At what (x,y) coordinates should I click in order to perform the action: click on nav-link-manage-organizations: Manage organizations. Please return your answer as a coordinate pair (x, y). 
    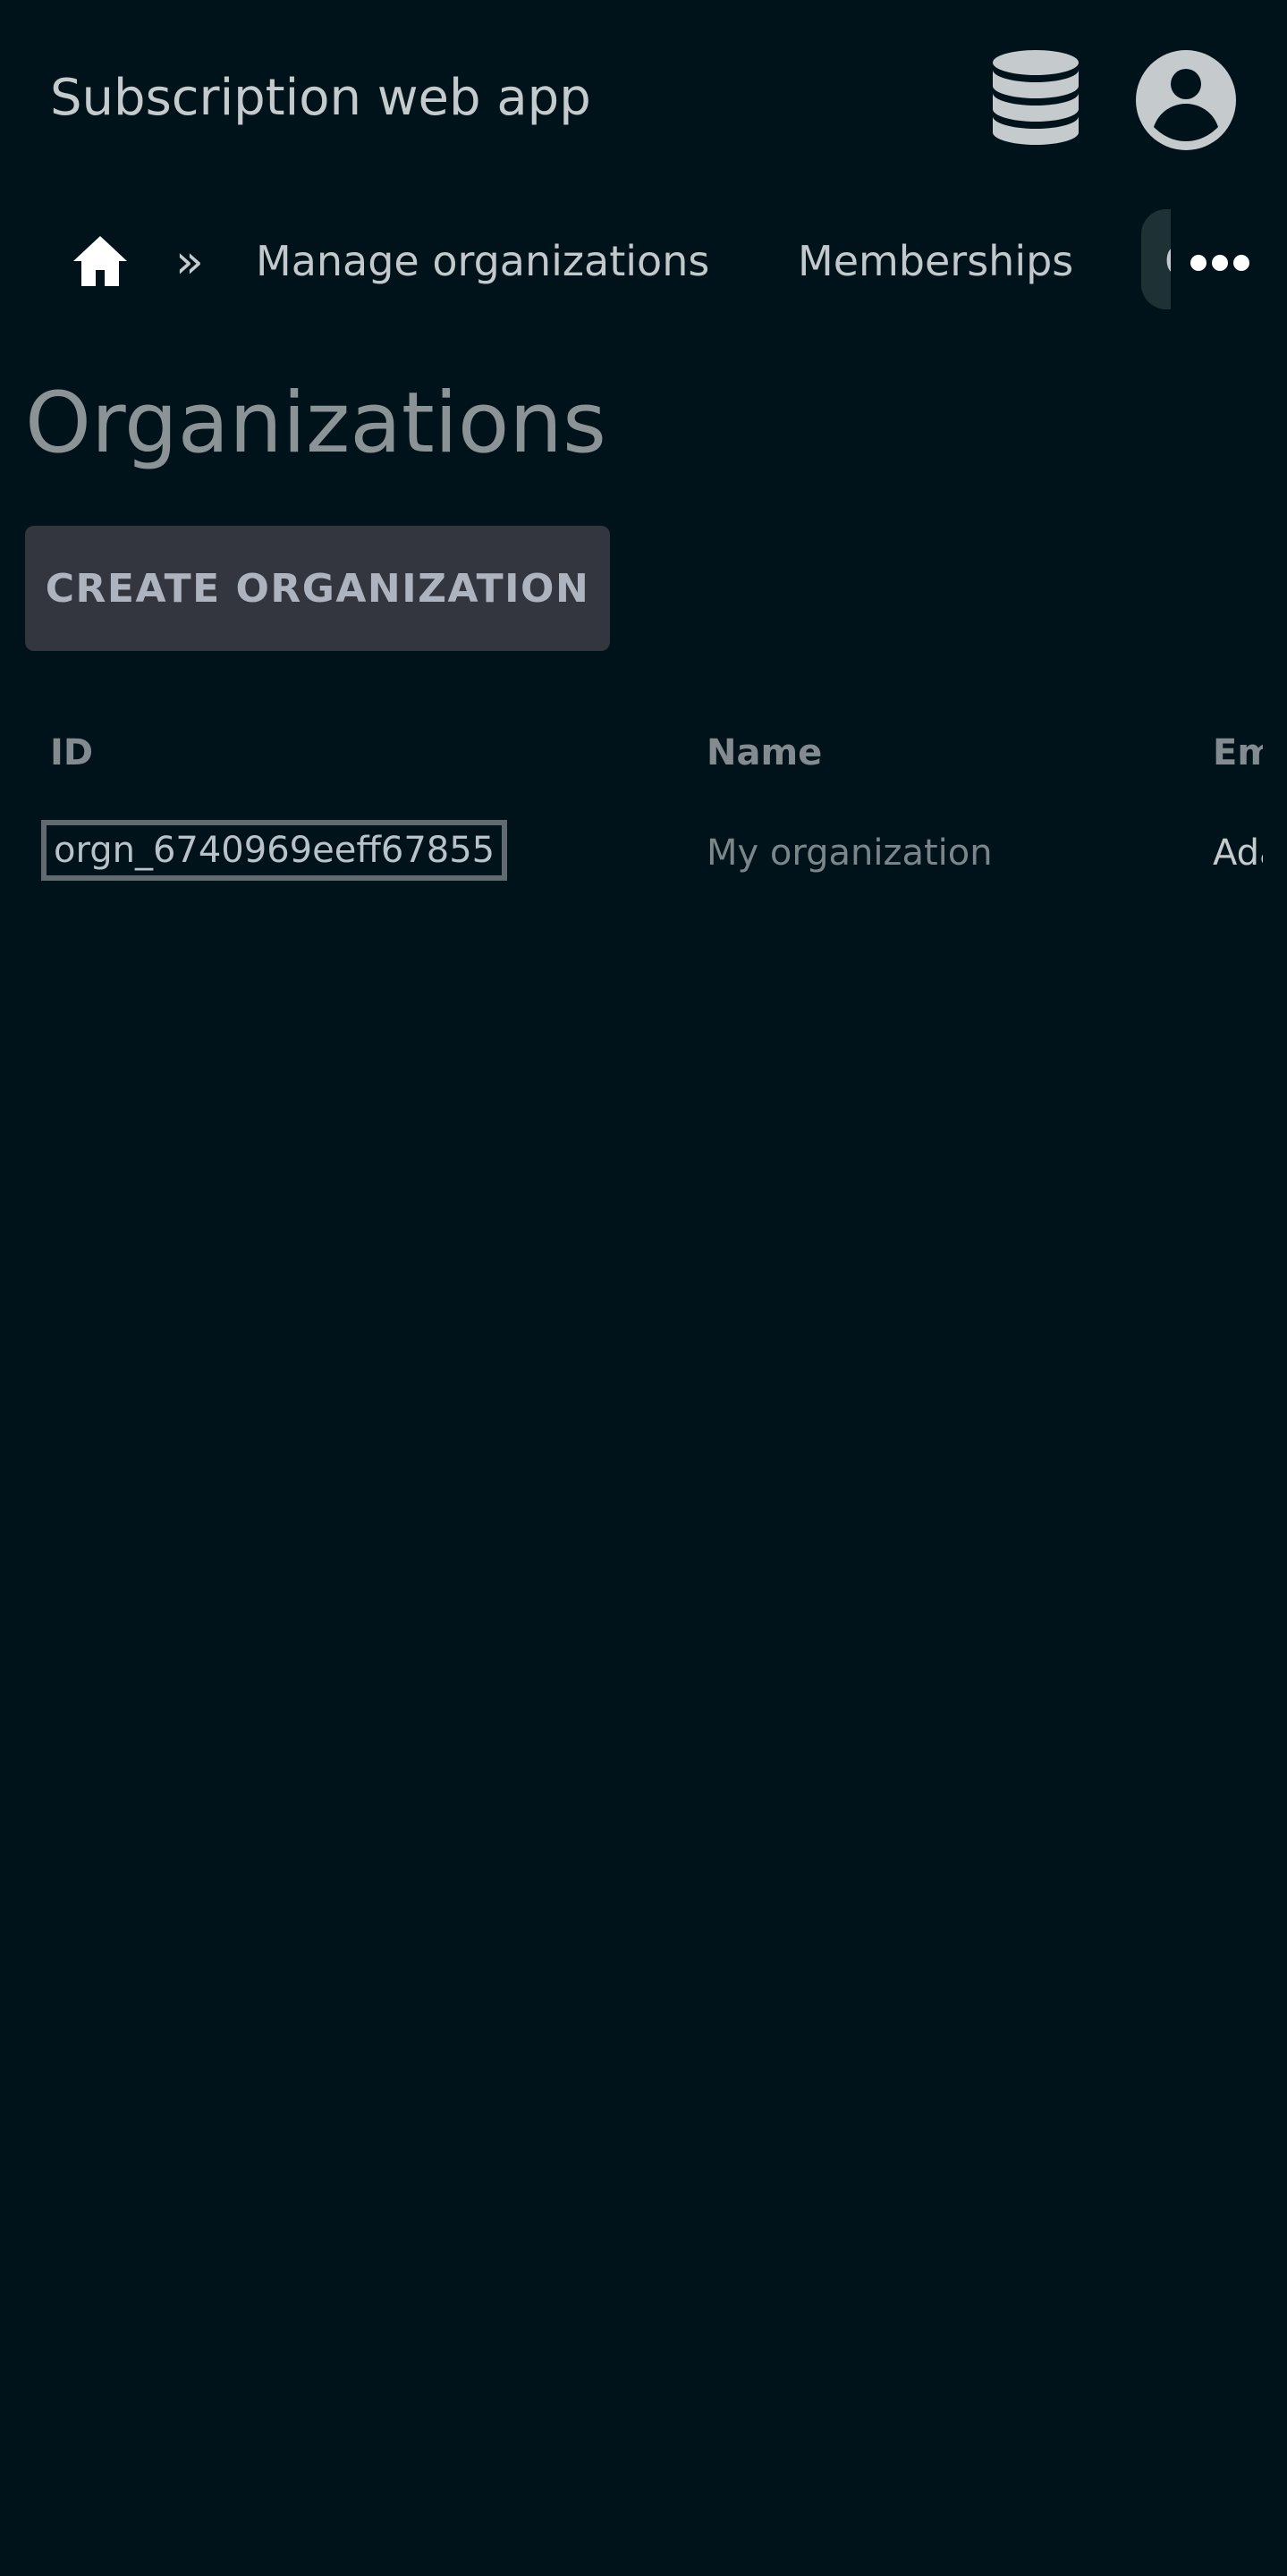
    Looking at the image, I should click on (482, 261).